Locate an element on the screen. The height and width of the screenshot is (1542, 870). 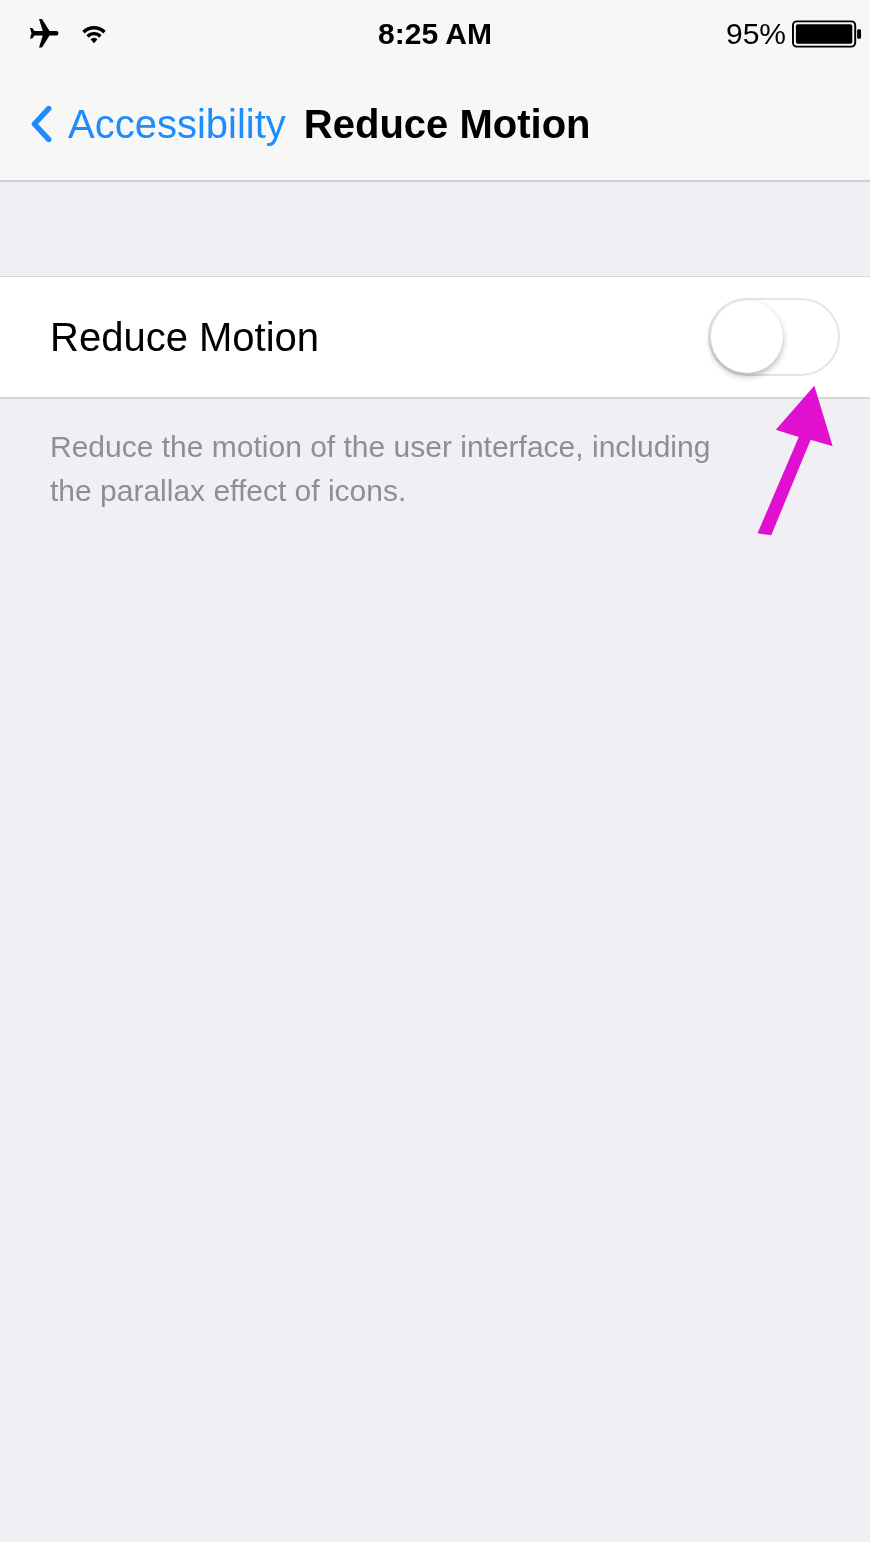
status-time: 8:25 AM is located at coordinates (435, 34).